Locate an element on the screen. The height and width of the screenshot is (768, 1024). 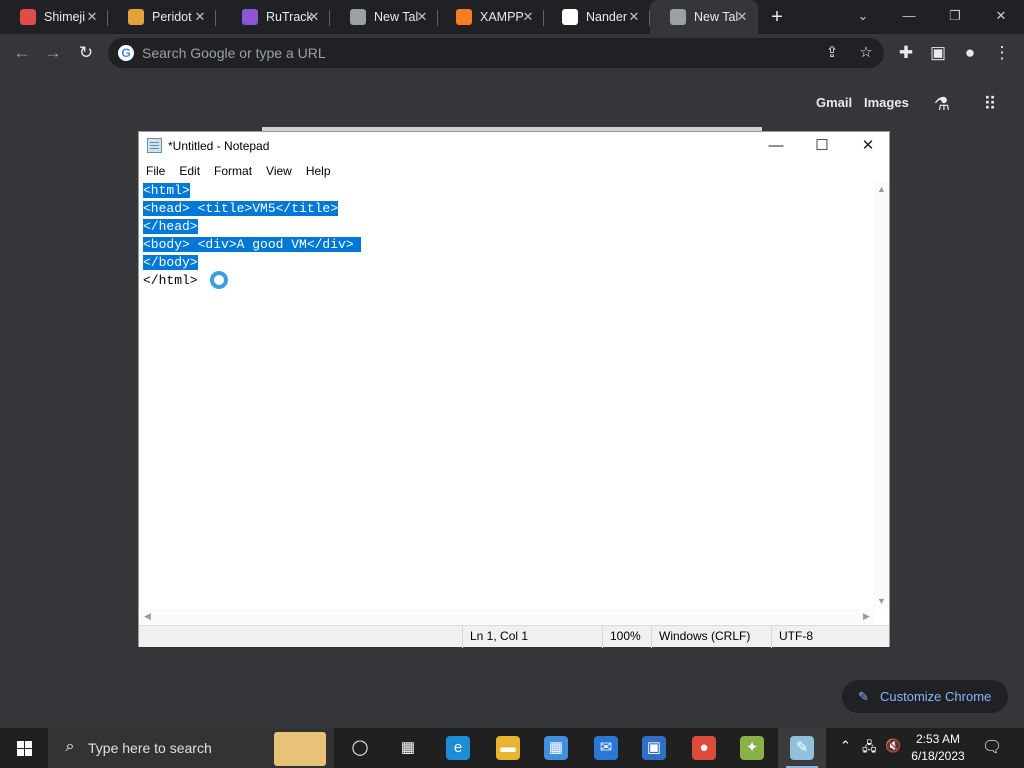
close-window-button: ✕ is located at coordinates (1001, 17).